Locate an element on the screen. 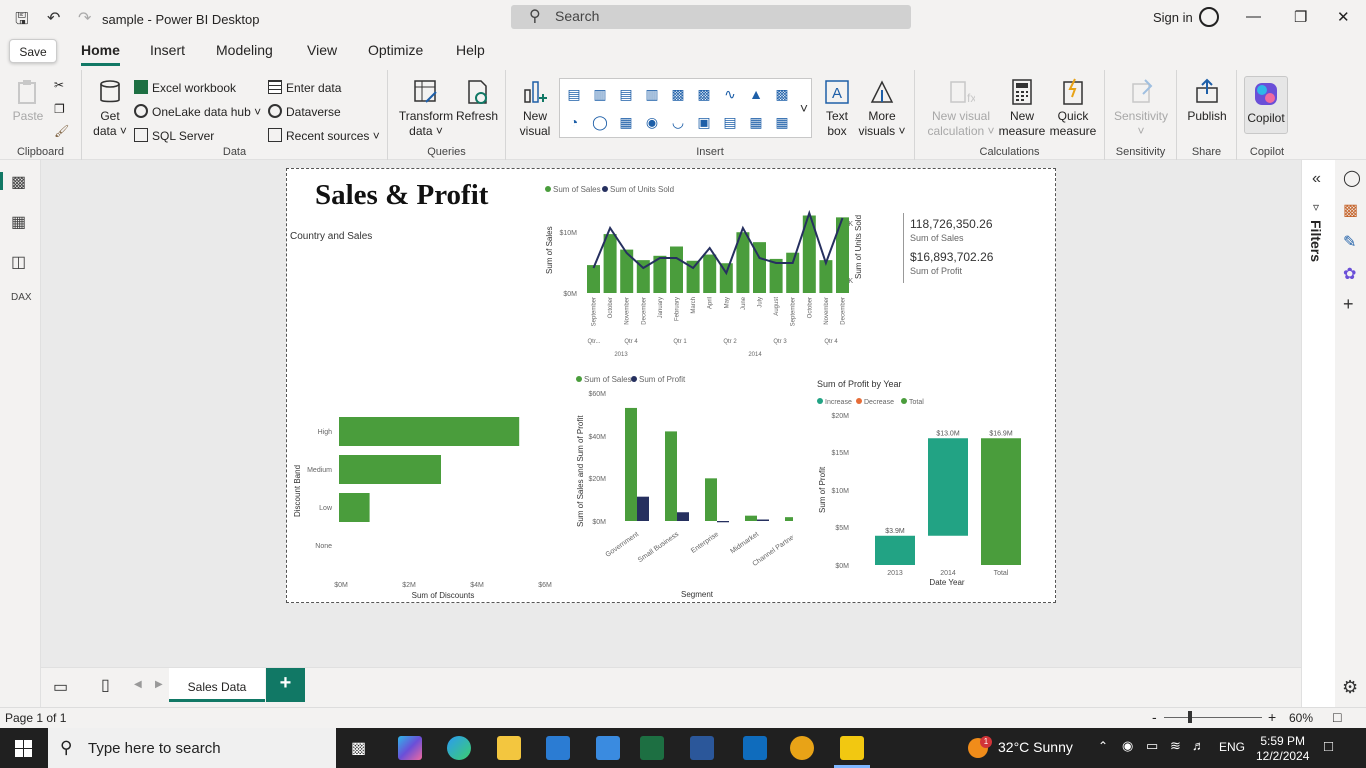  sql-server-button: SQL Server is located at coordinates (174, 135).